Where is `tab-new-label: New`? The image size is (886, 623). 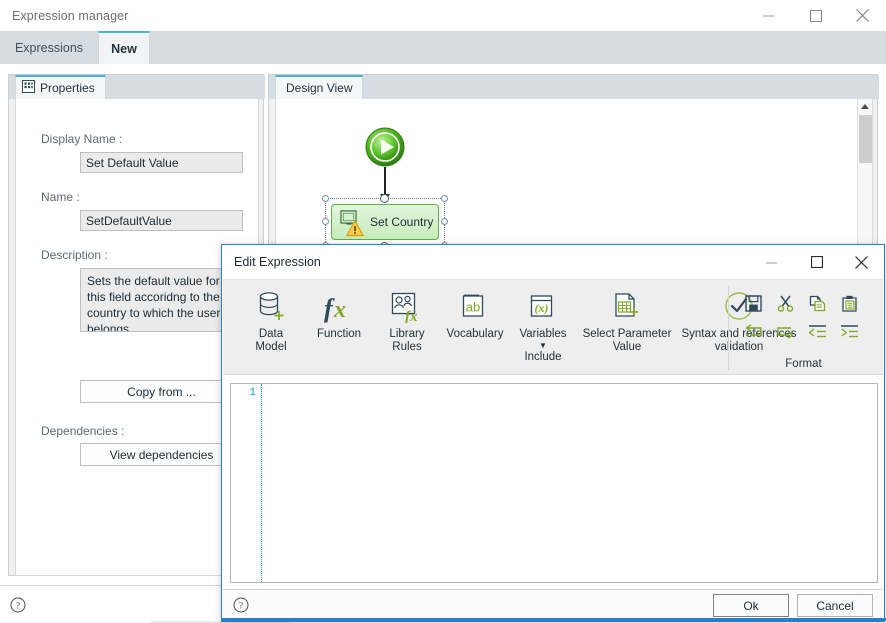
tab-new-label: New is located at coordinates (124, 48).